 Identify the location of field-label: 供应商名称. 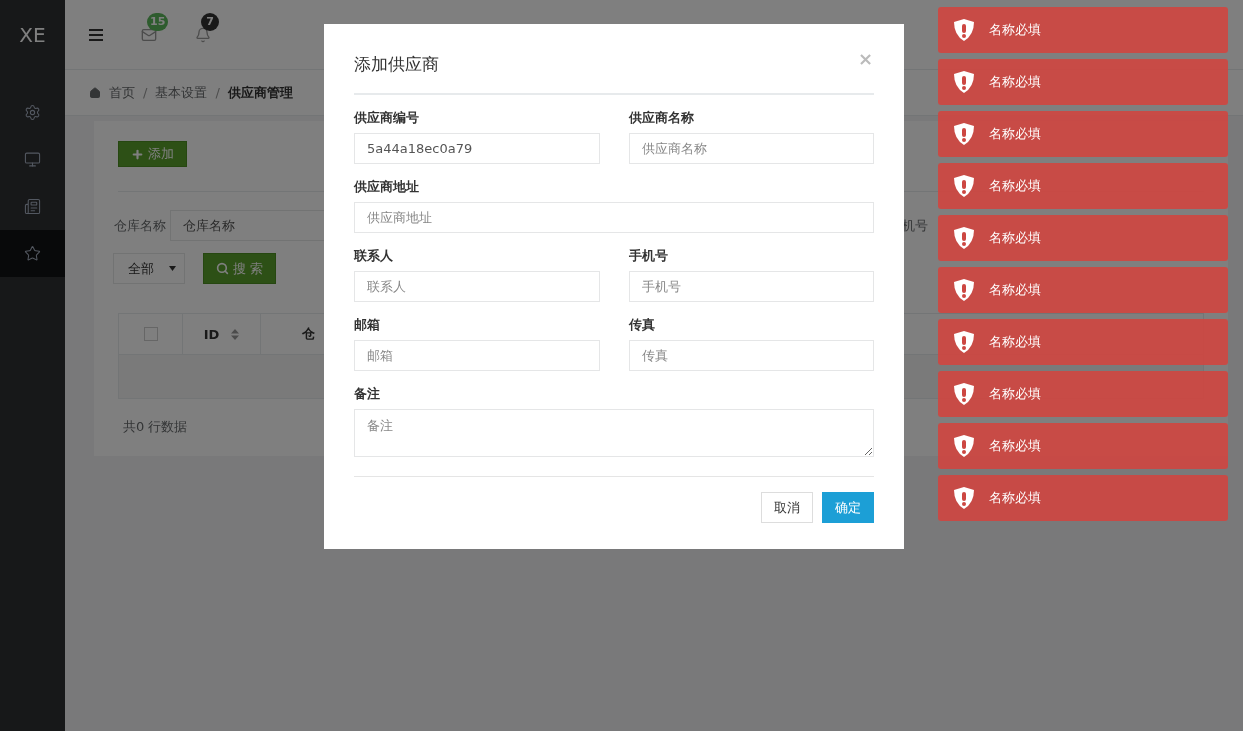
(661, 118).